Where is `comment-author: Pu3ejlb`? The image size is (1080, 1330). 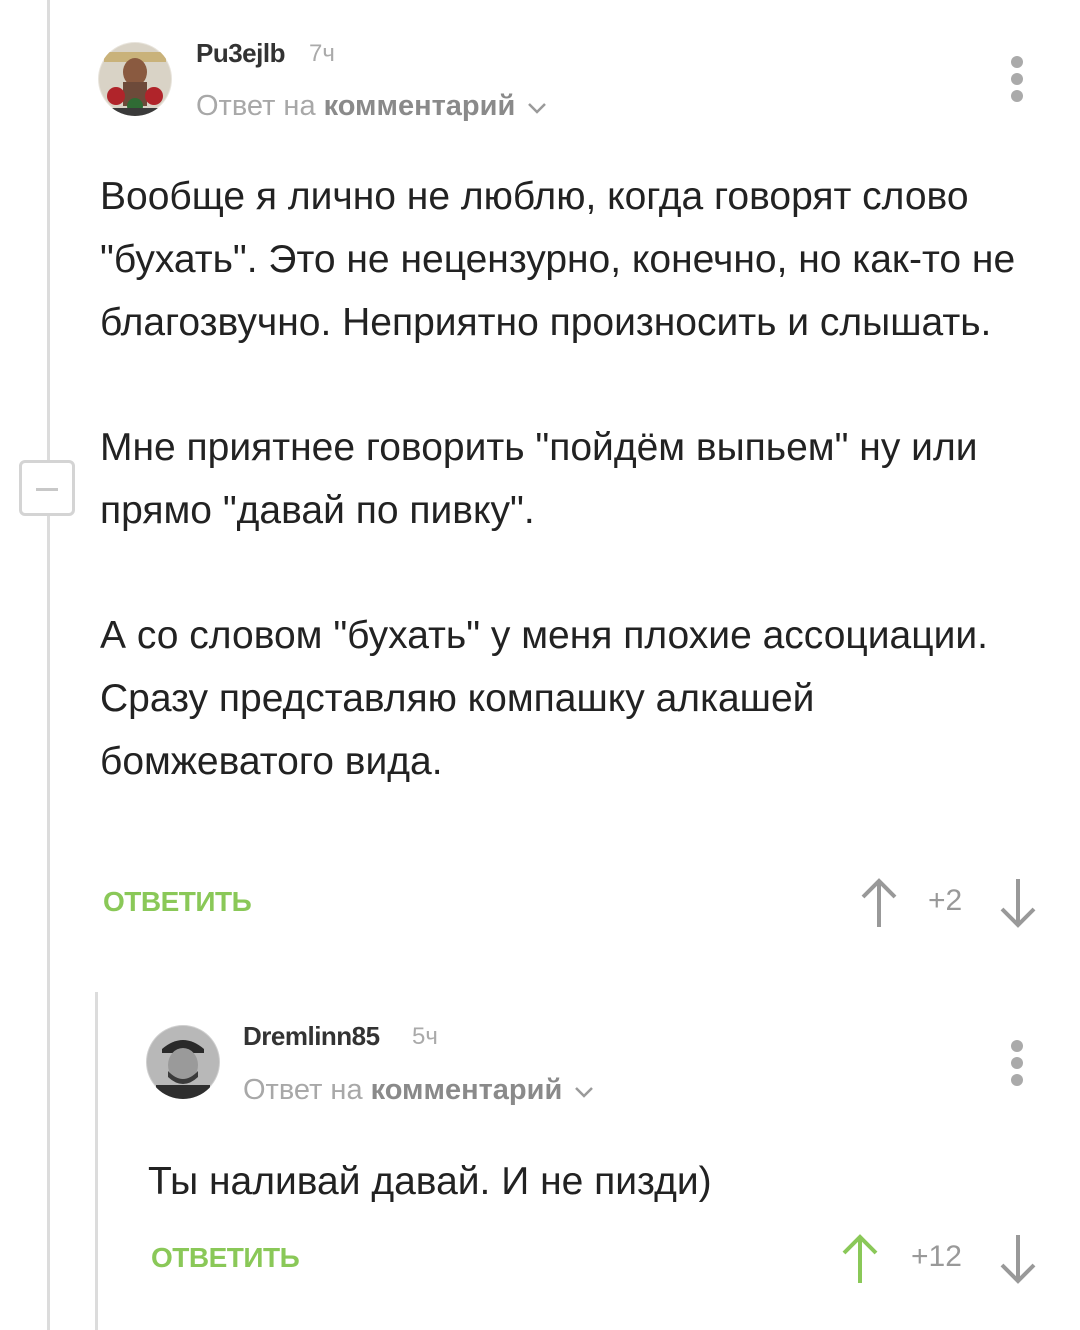
comment-author: Pu3ejlb is located at coordinates (240, 53).